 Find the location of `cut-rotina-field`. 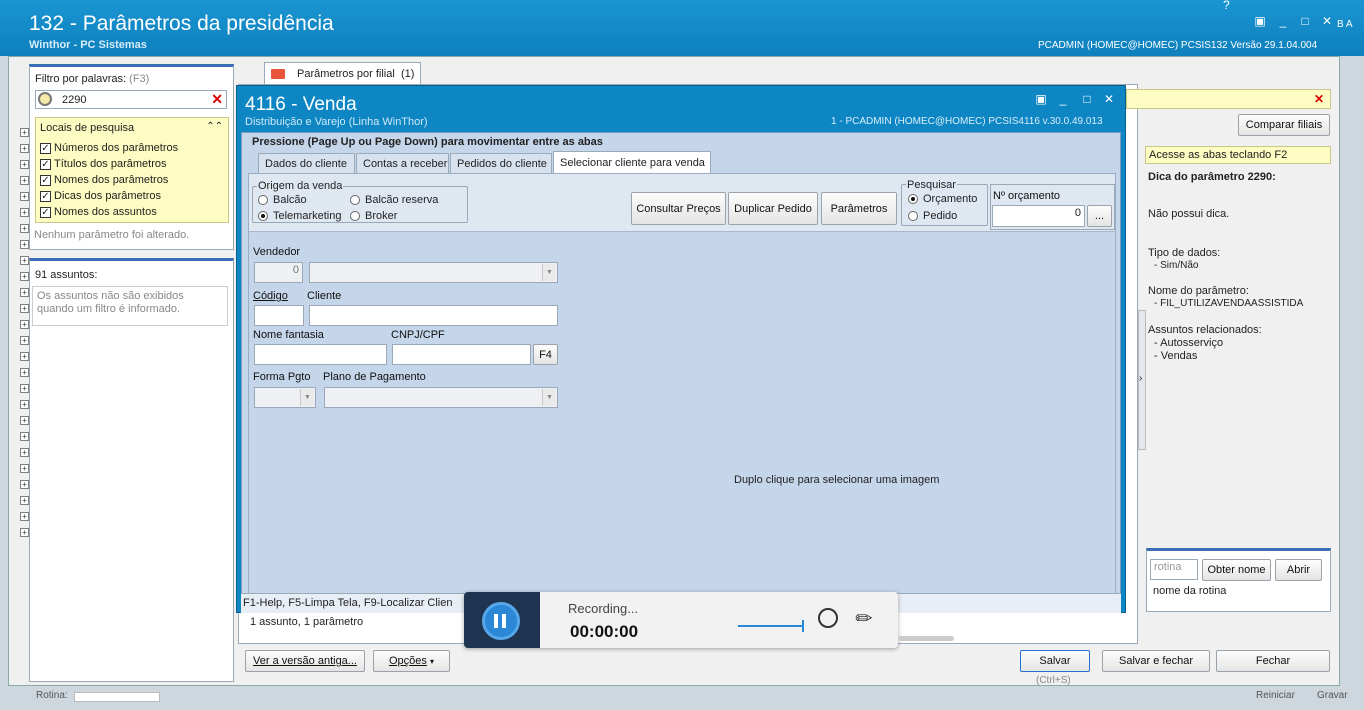

cut-rotina-field is located at coordinates (117, 697).